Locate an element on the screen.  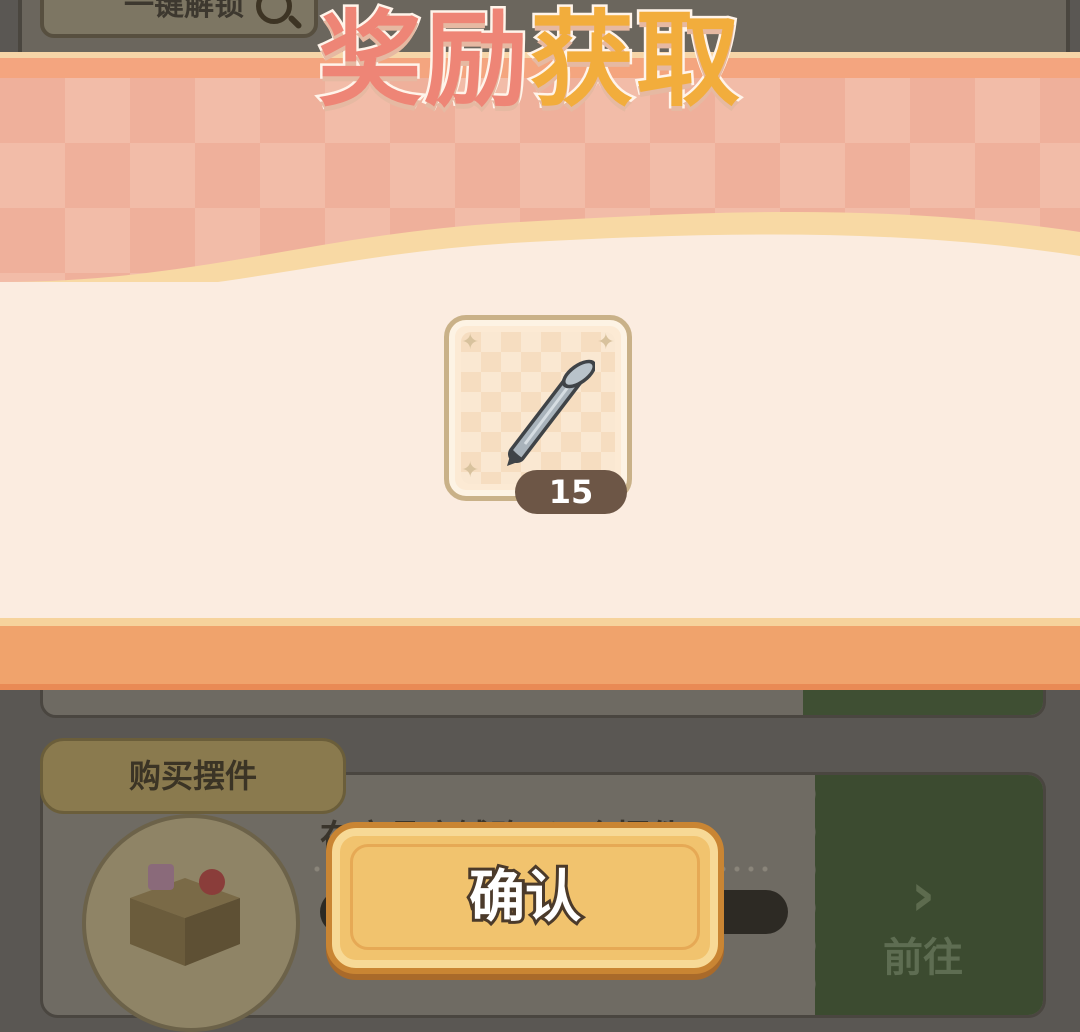
item-quantity-badge: 15 is located at coordinates (571, 492).